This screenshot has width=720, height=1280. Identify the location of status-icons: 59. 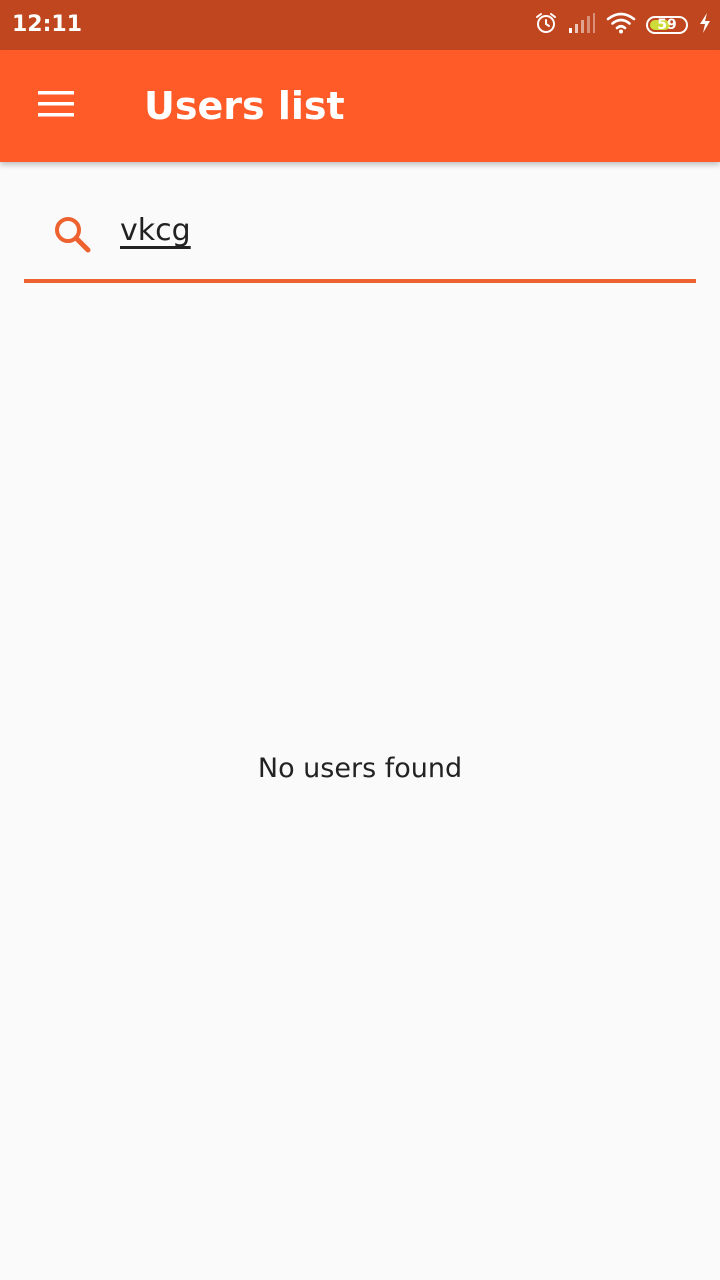
(623, 25).